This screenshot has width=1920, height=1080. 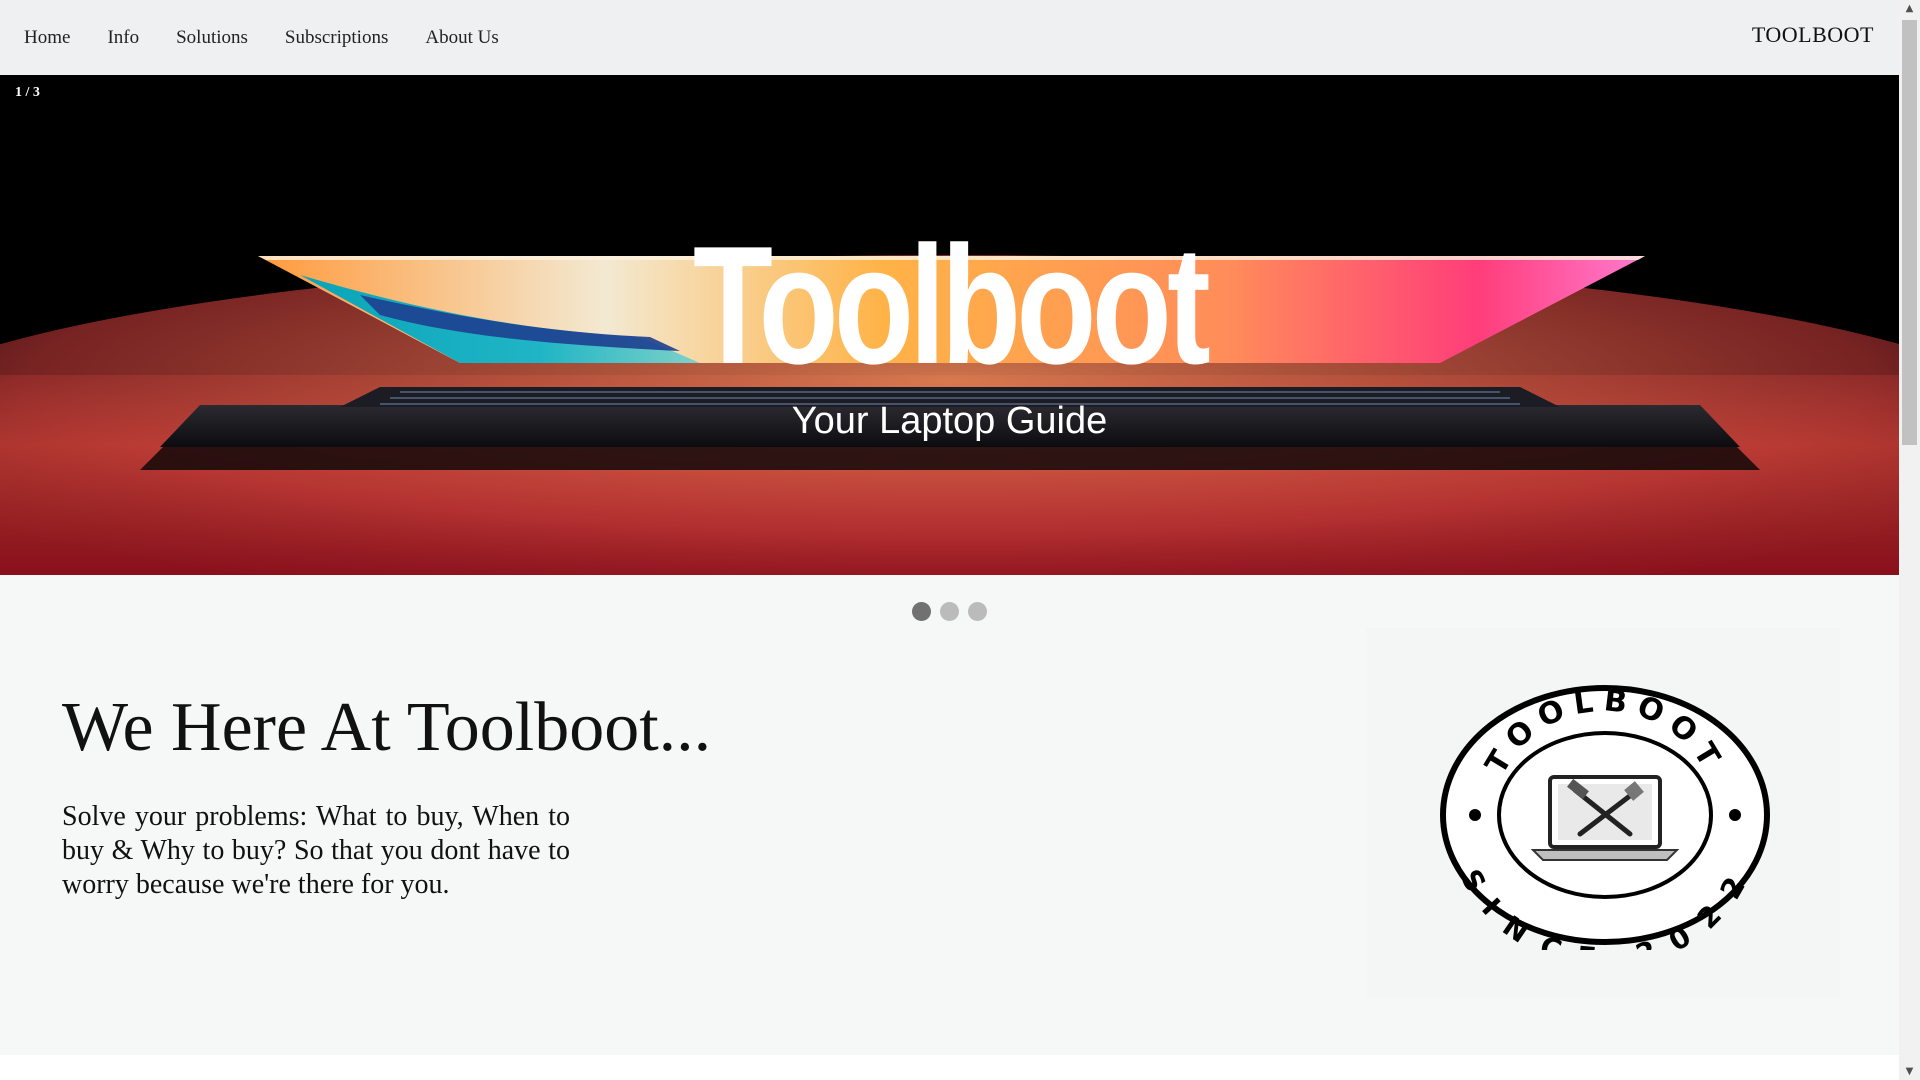 I want to click on nav-link-home: Home, so click(x=53, y=38).